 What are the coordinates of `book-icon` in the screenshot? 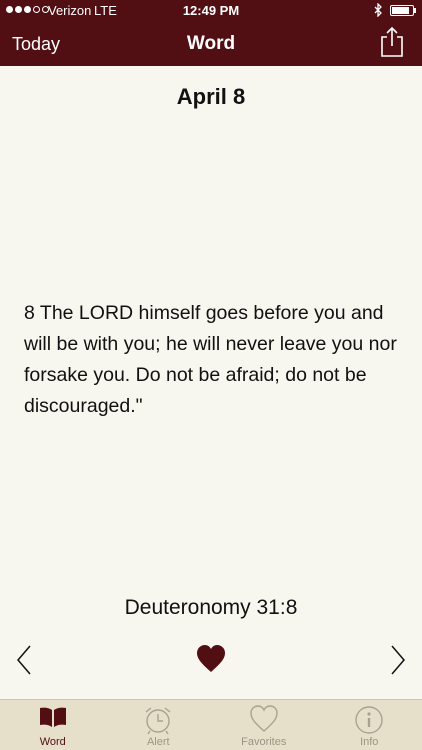 It's located at (52, 717).